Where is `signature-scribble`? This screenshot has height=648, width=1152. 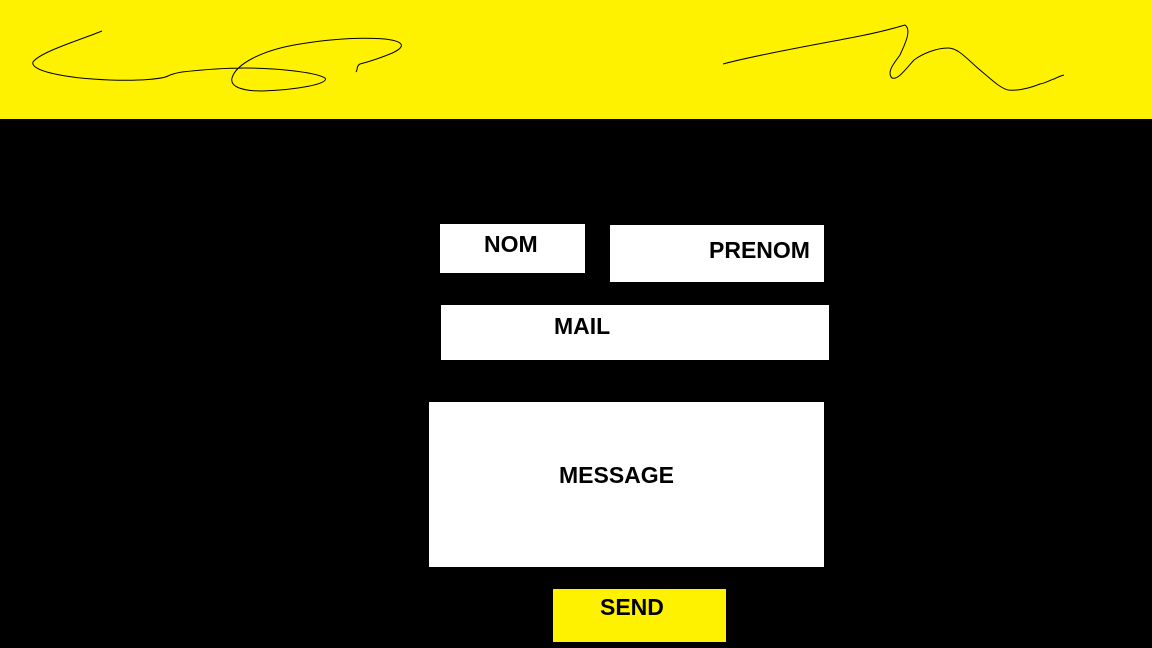 signature-scribble is located at coordinates (548, 58).